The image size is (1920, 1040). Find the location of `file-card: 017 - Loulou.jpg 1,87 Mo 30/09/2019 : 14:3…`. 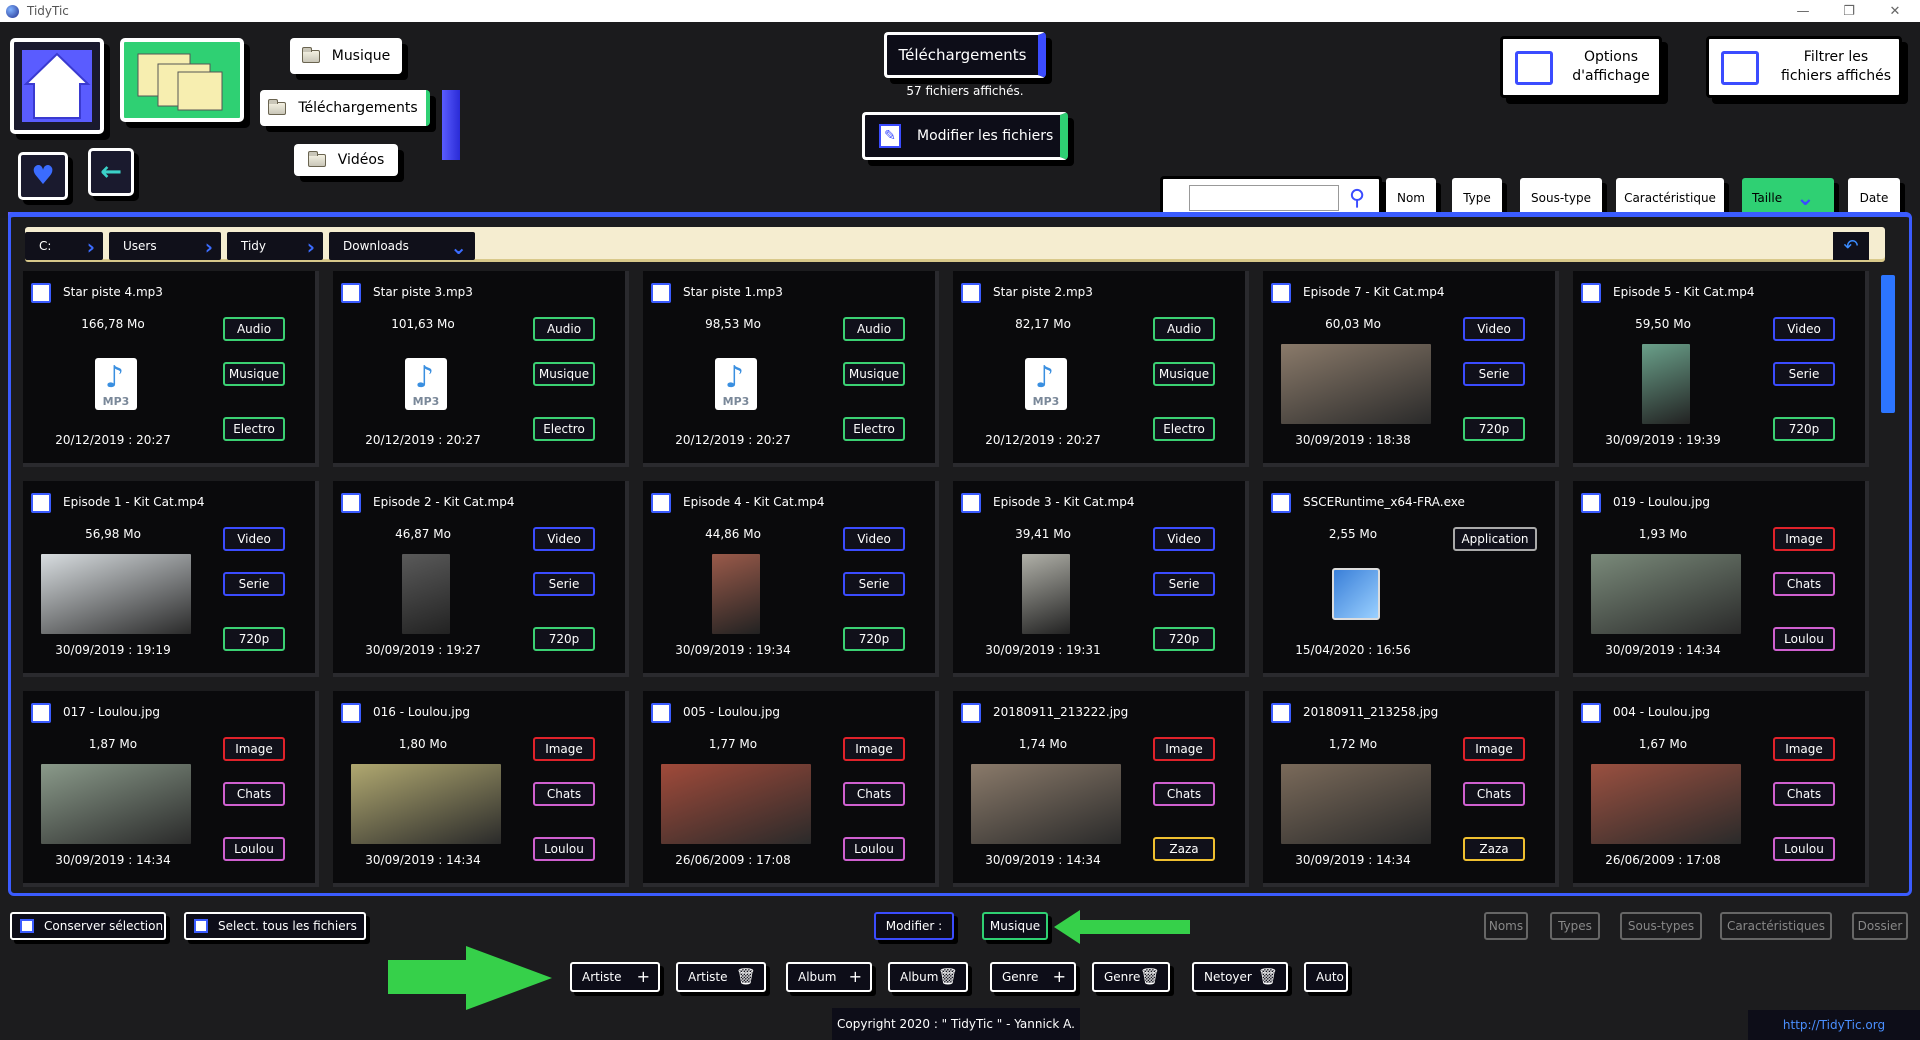

file-card: 017 - Loulou.jpg 1,87 Mo 30/09/2019 : 14:3… is located at coordinates (171, 789).